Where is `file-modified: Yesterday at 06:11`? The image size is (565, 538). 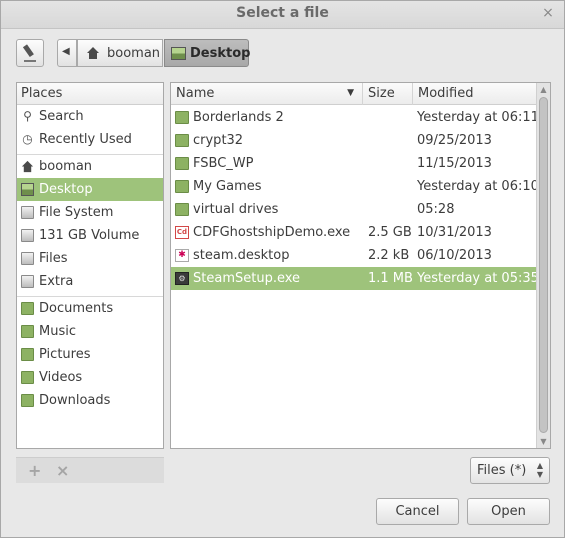
file-modified: Yesterday at 06:11 is located at coordinates (478, 117).